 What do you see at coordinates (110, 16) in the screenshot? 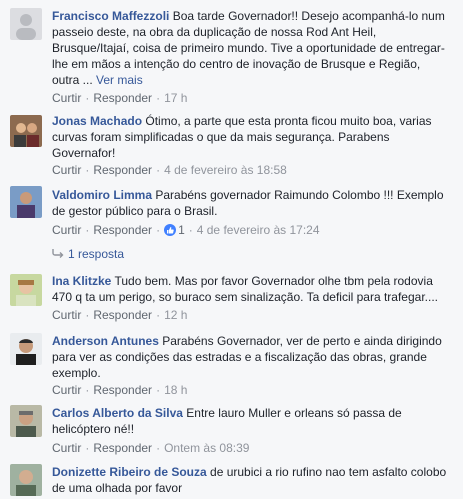
I see `comment-author: Francisco Maffezzoli` at bounding box center [110, 16].